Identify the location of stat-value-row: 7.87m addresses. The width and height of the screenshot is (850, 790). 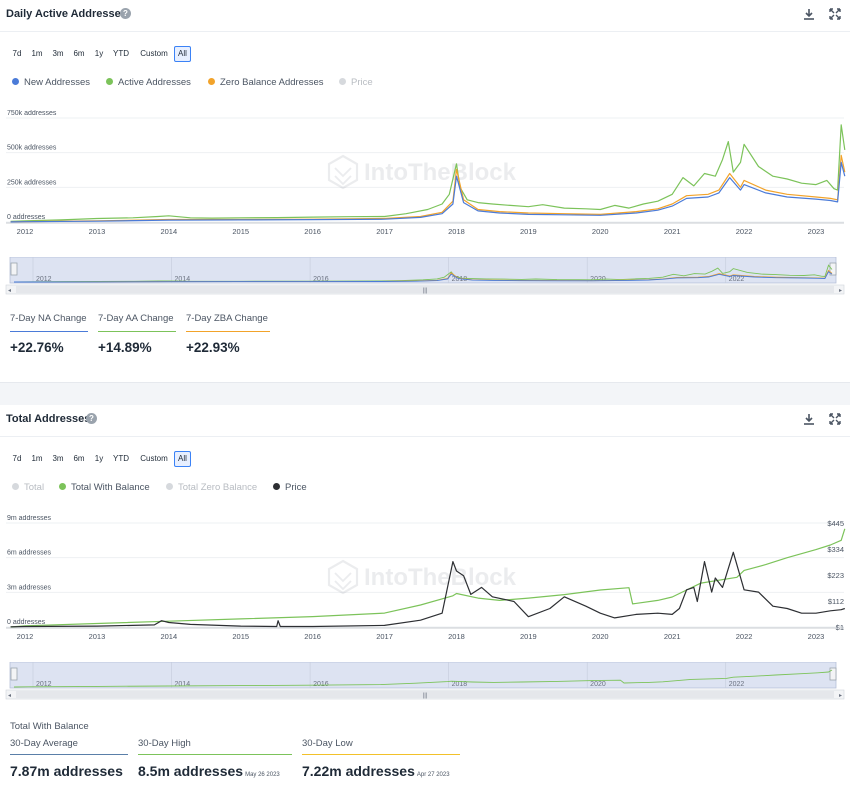
(69, 772).